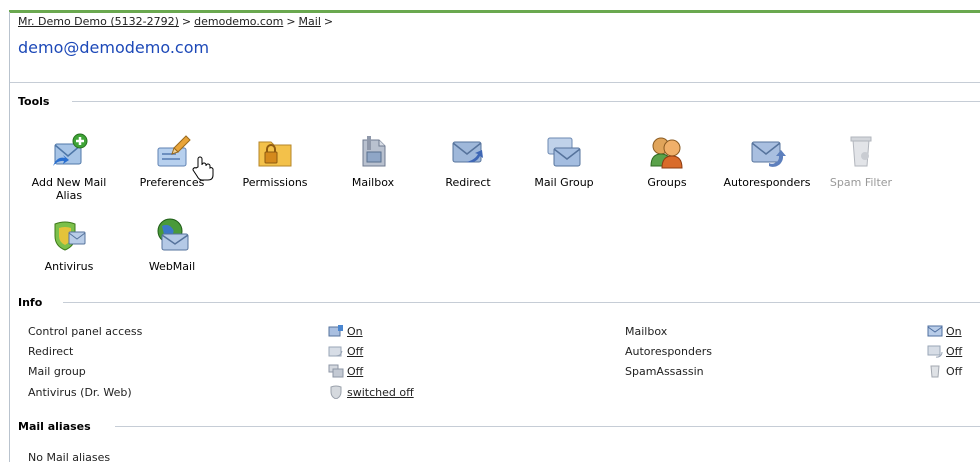  What do you see at coordinates (526, 101) in the screenshot?
I see `tools-heading-rule` at bounding box center [526, 101].